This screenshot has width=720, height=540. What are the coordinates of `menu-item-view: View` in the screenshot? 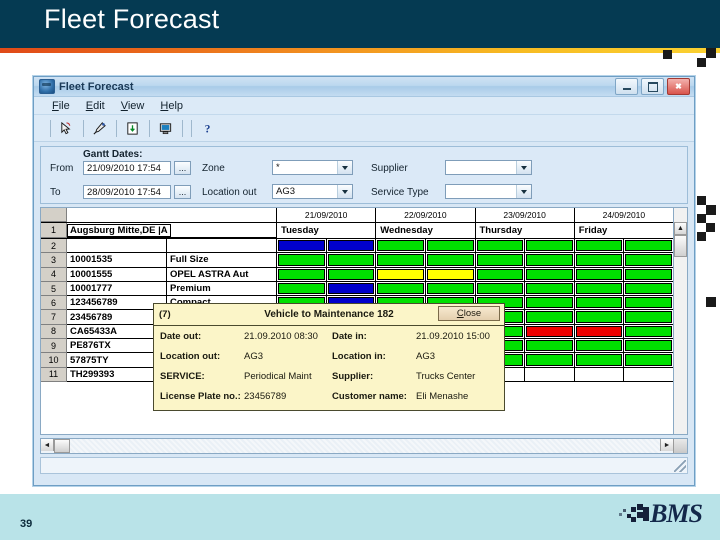 It's located at (133, 106).